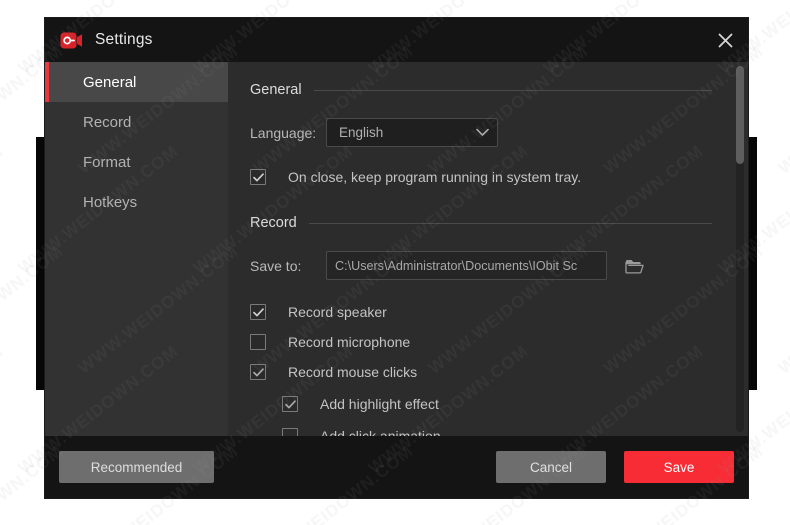 This screenshot has width=790, height=525. I want to click on keep-in-tray-checkbox, so click(258, 177).